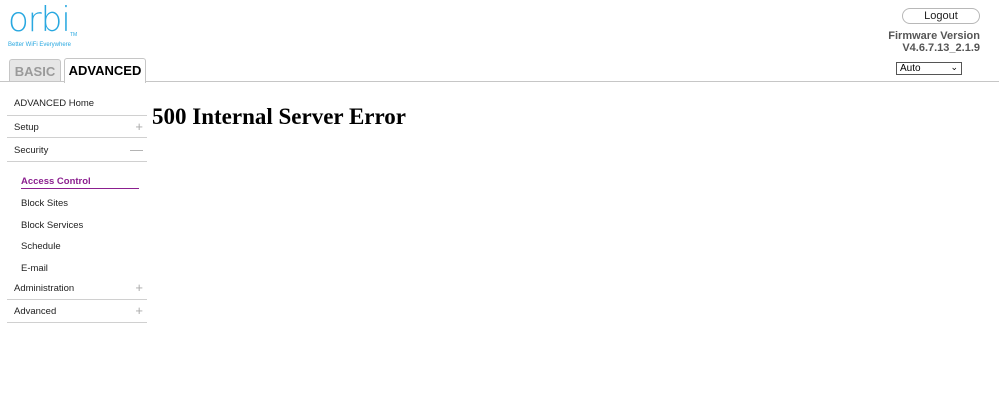  Describe the element at coordinates (941, 16) in the screenshot. I see `logout-button: Logout` at that location.